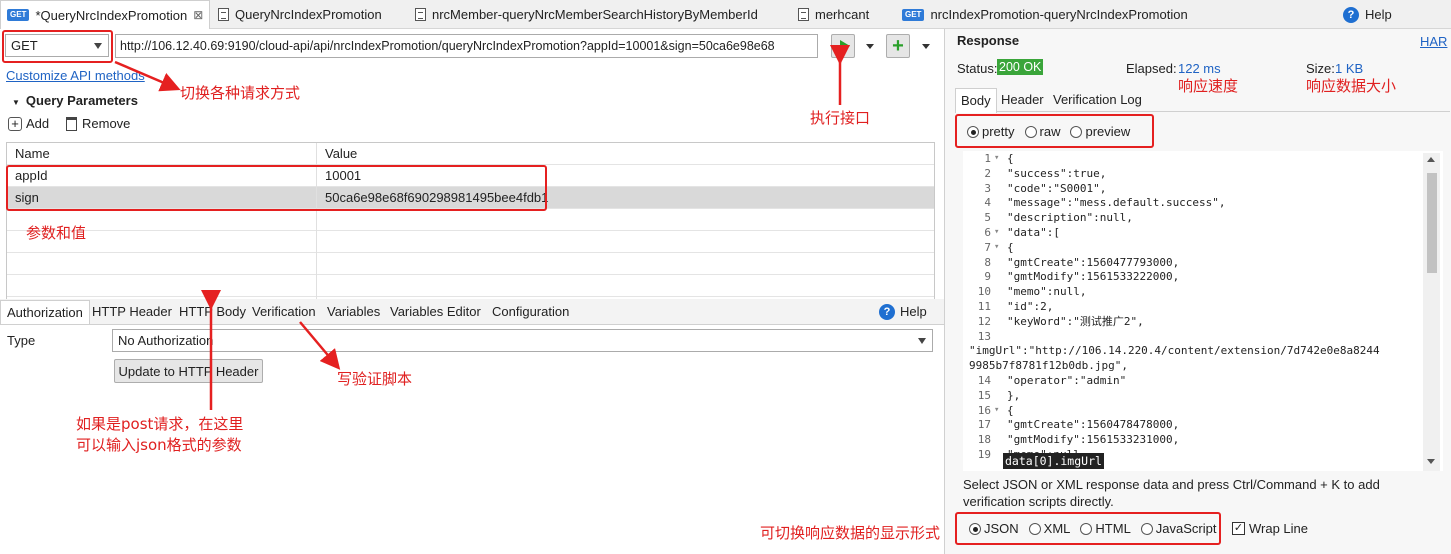 Image resolution: width=1451 pixels, height=554 pixels. I want to click on annotation-verify: 写验证脚本, so click(375, 379).